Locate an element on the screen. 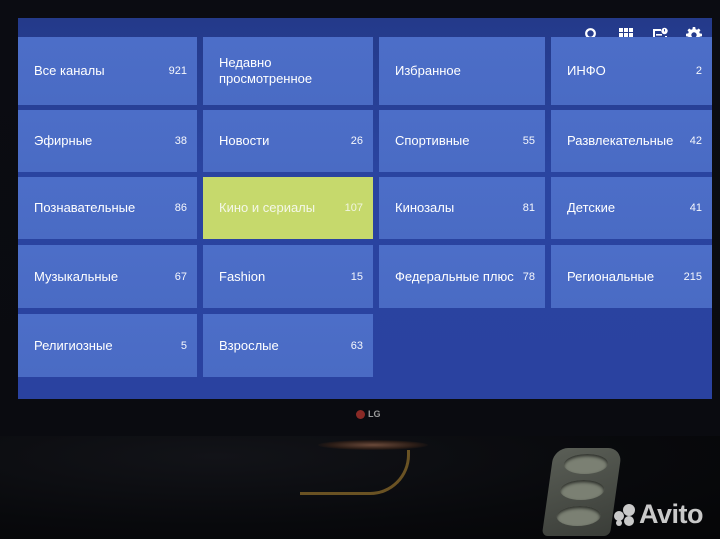 The height and width of the screenshot is (539, 720). category-tile: Музыкальные 67 is located at coordinates (107, 276).